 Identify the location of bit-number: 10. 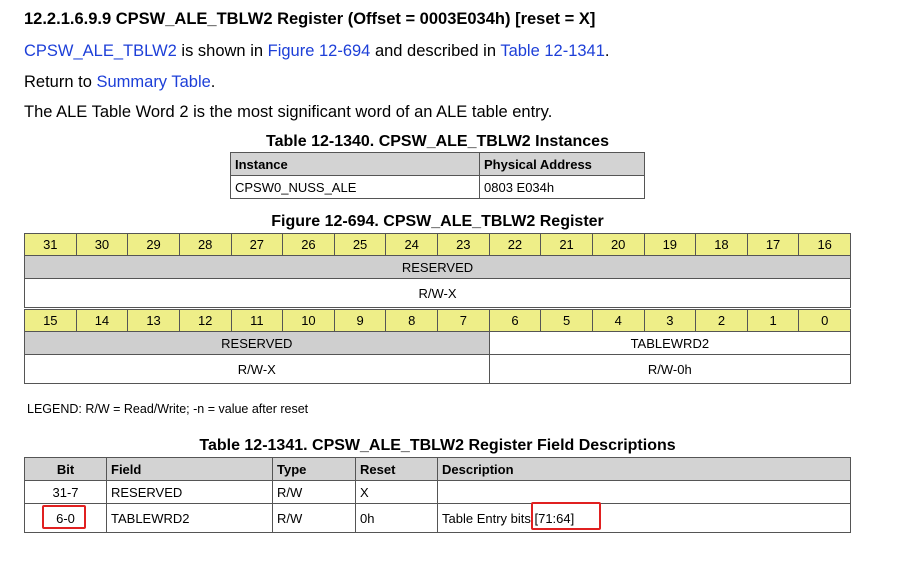
(308, 320).